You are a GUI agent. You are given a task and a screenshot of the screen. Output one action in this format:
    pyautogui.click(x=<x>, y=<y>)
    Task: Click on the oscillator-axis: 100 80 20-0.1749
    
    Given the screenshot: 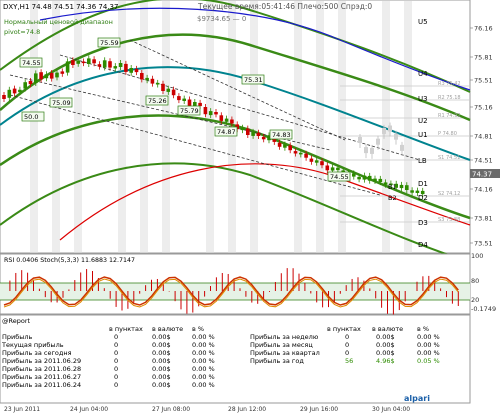 What is the action you would take?
    pyautogui.click(x=483, y=282)
    